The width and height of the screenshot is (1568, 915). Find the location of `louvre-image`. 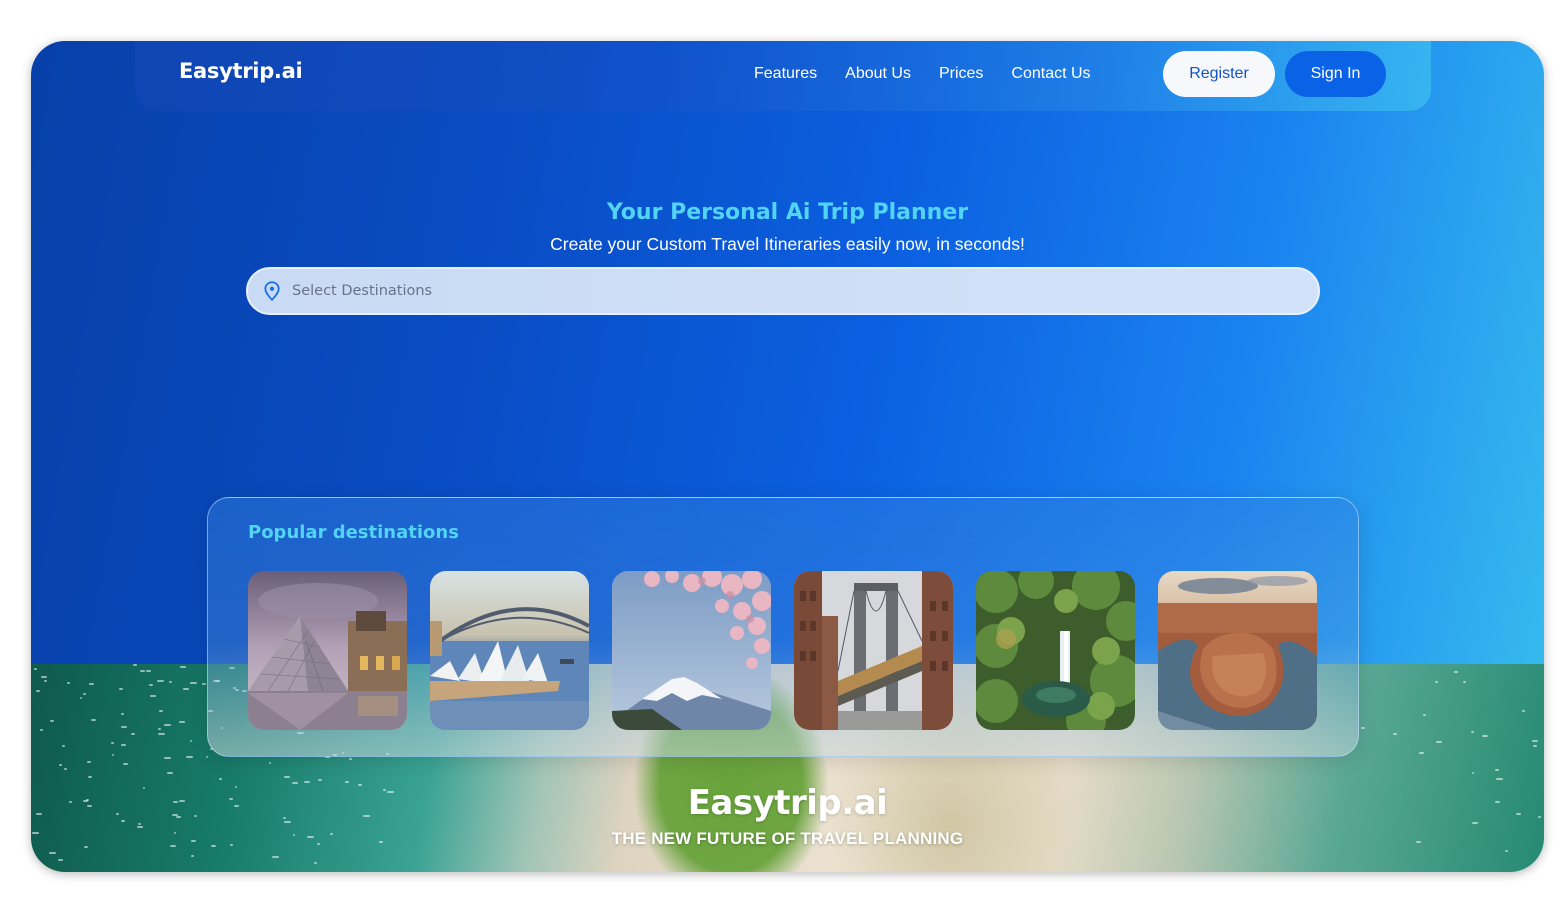

louvre-image is located at coordinates (327, 650).